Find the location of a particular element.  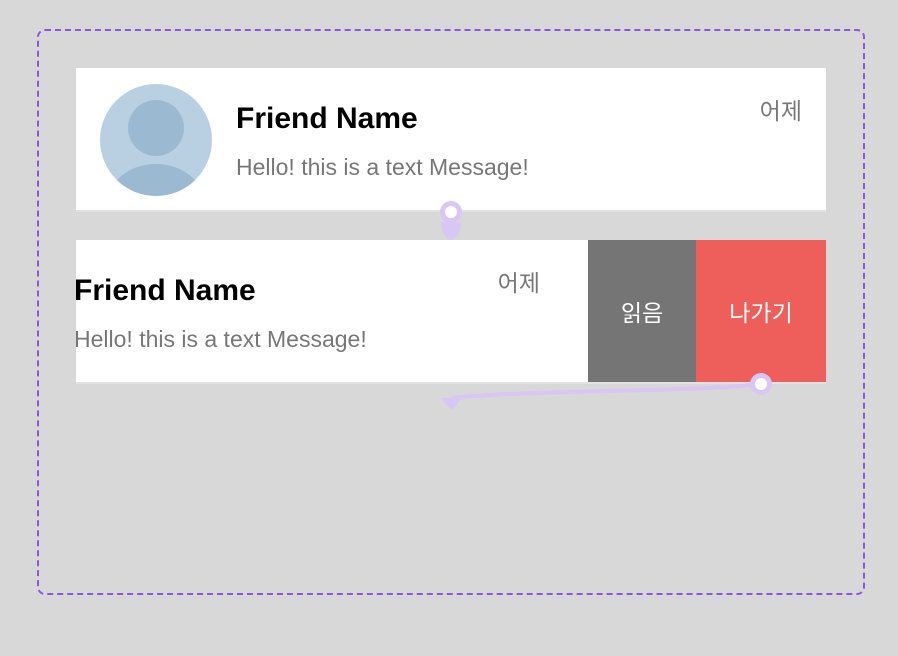

leave-chat-button: 나가기 is located at coordinates (761, 311).